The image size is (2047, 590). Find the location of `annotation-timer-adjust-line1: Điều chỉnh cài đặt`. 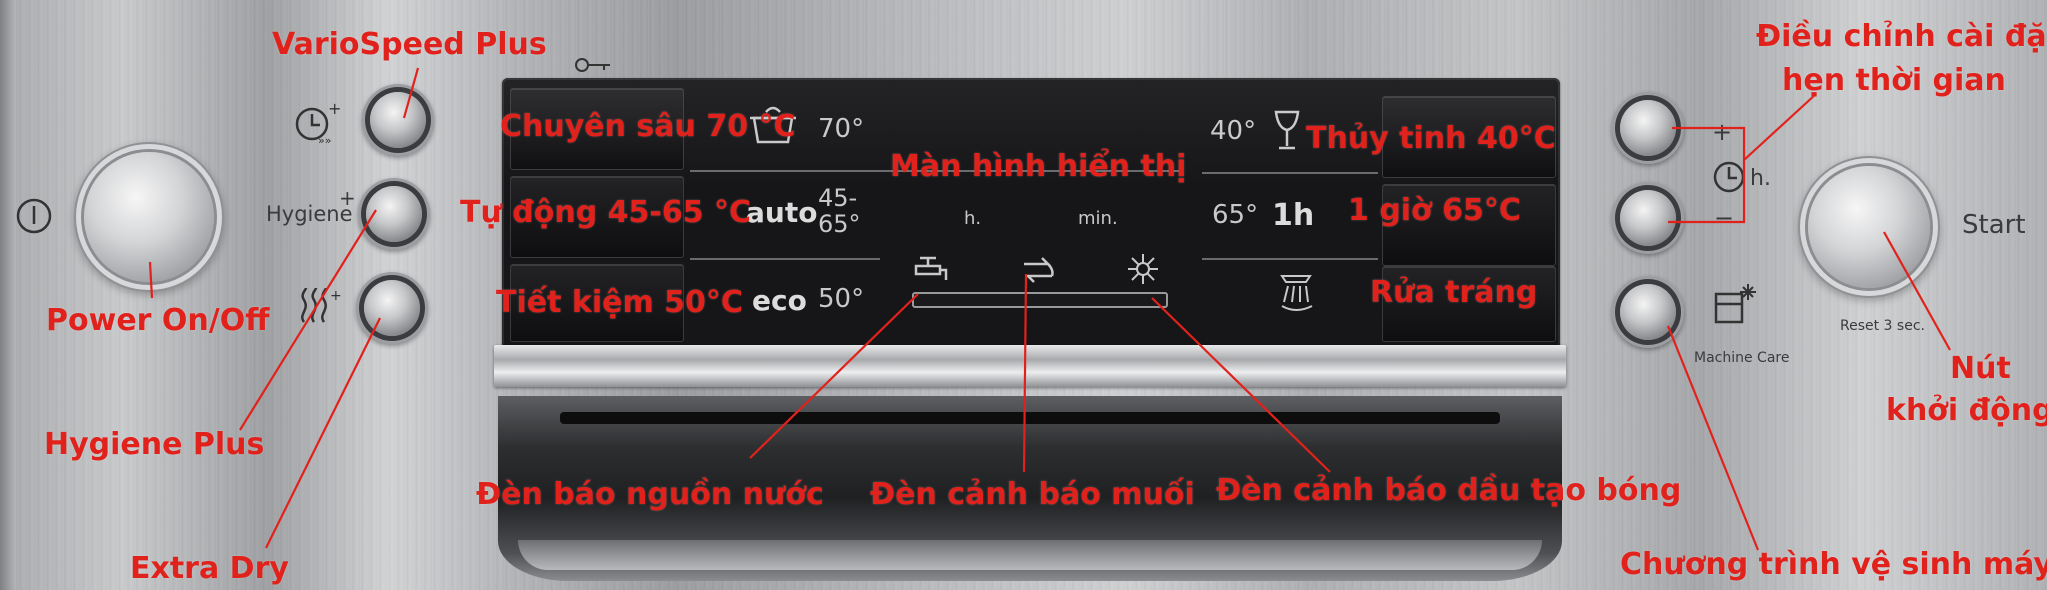

annotation-timer-adjust-line1: Điều chỉnh cài đặt is located at coordinates (1901, 36).